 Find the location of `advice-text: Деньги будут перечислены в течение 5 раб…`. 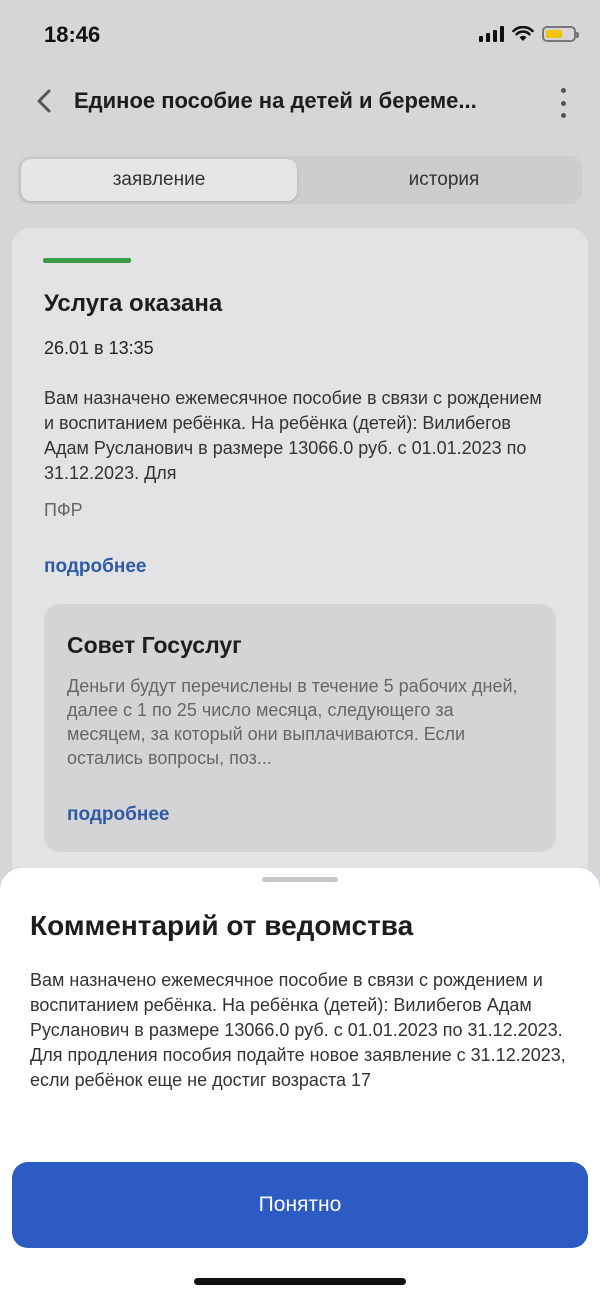

advice-text: Деньги будут перечислены в течение 5 раб… is located at coordinates (292, 722).